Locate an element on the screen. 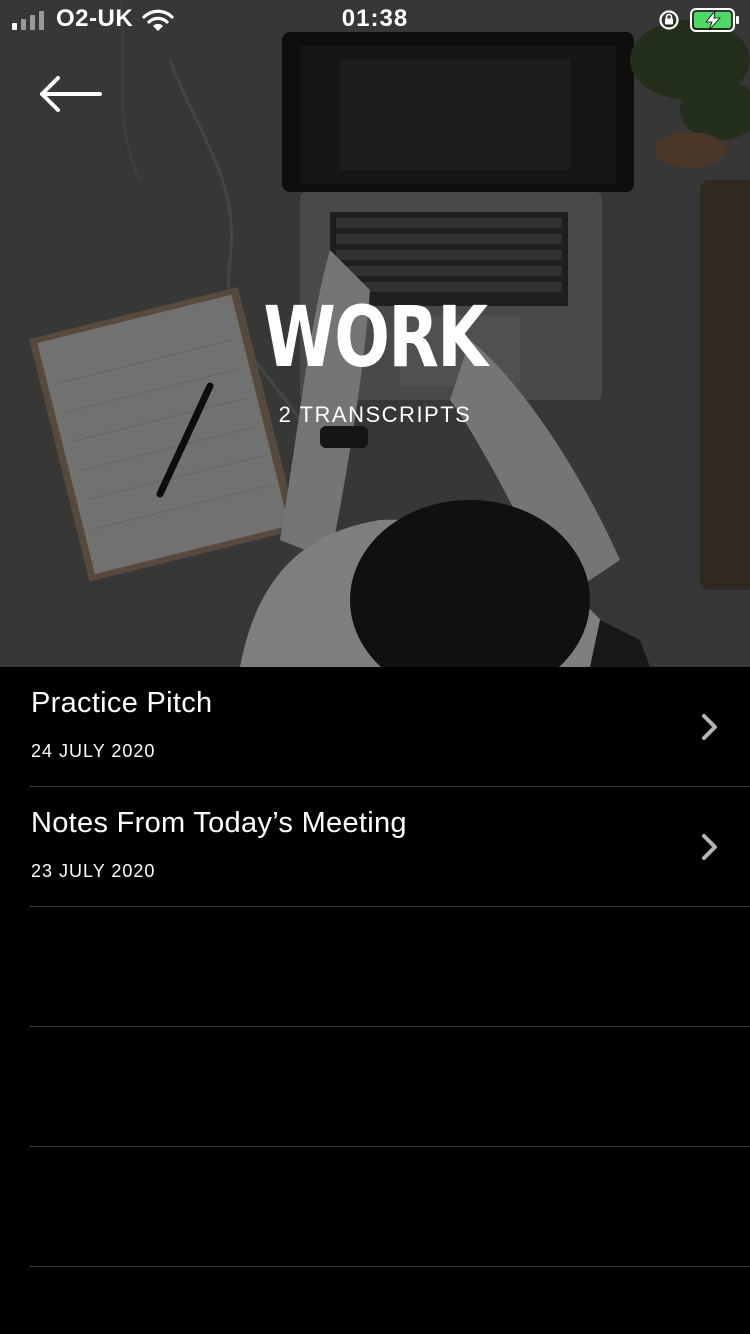 The height and width of the screenshot is (1334, 750). transcript-date: 24 JULY 2020 is located at coordinates (93, 751).